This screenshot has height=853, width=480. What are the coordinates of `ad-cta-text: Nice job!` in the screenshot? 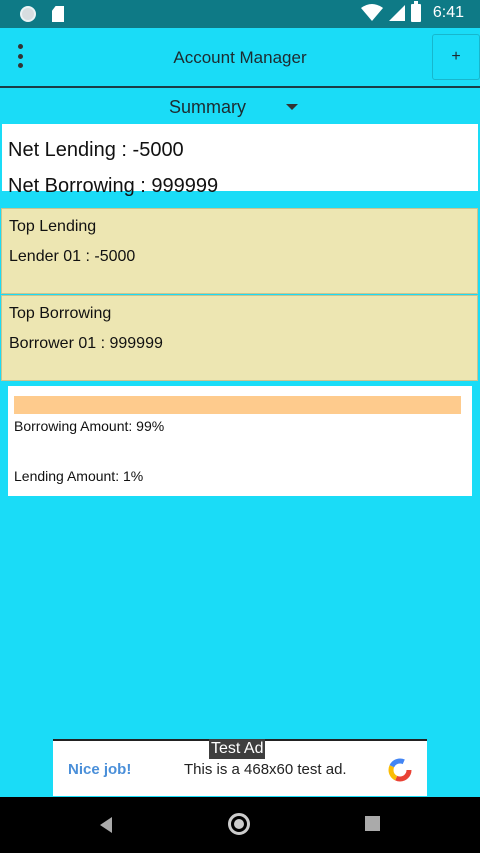 It's located at (100, 769).